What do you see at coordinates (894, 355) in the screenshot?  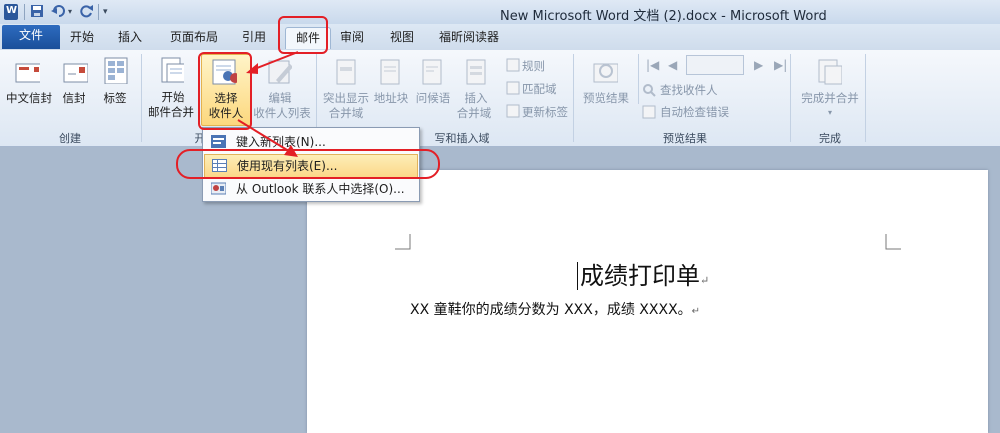 I see `watermark-brand-cn: 经验` at bounding box center [894, 355].